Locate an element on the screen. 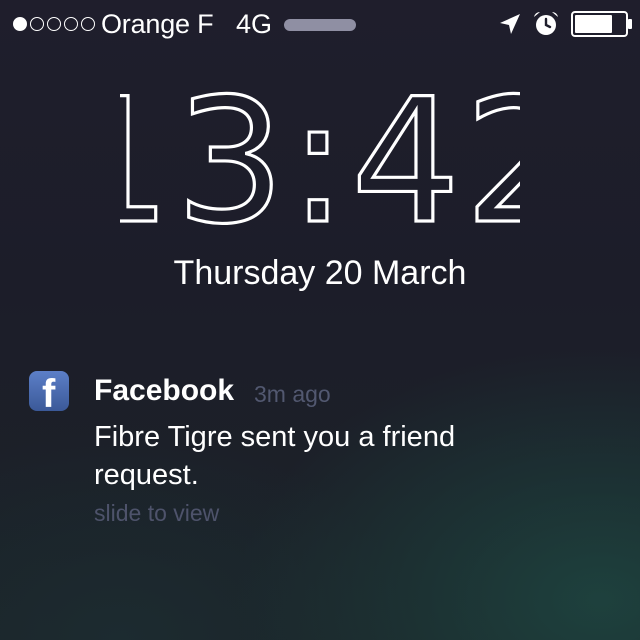 This screenshot has height=640, width=640. signal-strength-indicator is located at coordinates (54, 24).